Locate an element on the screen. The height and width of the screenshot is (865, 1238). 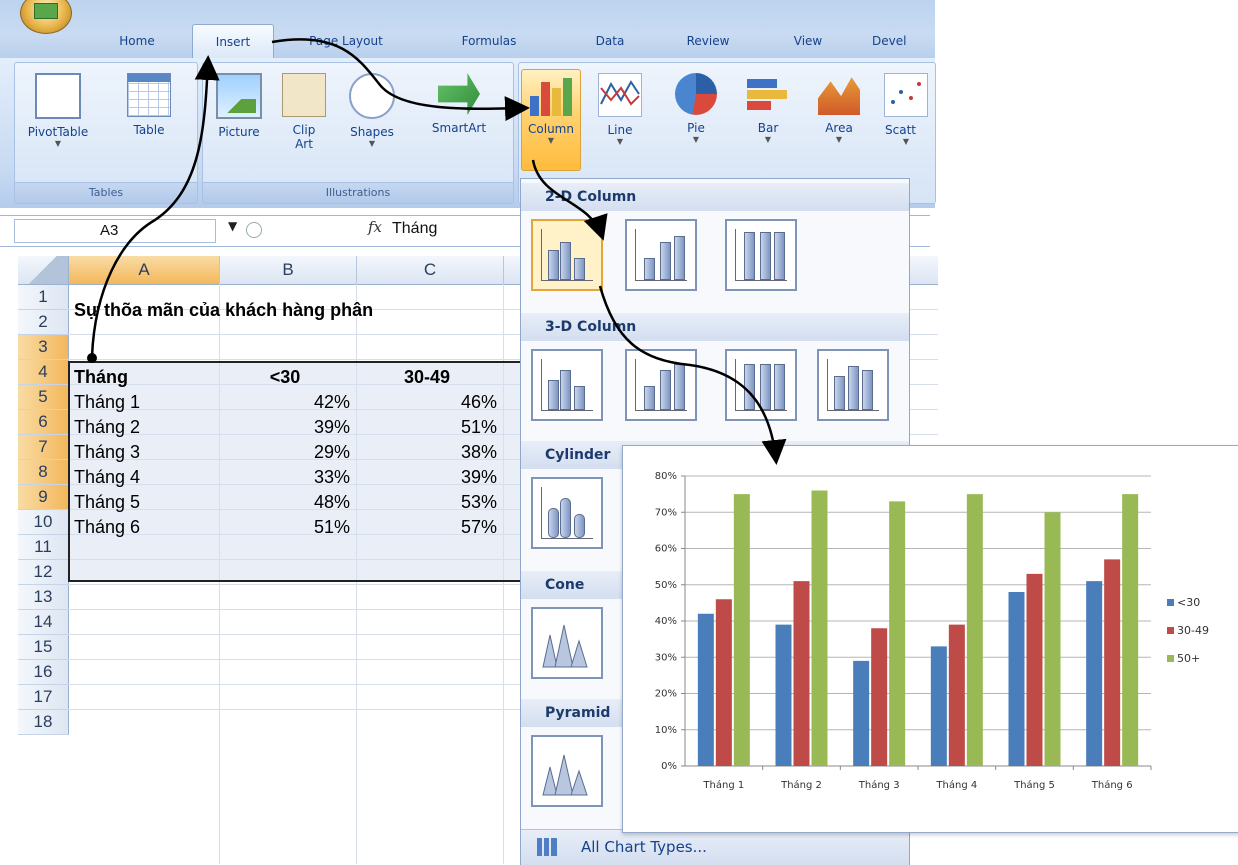
row-header-2: 2 is located at coordinates (43, 322).